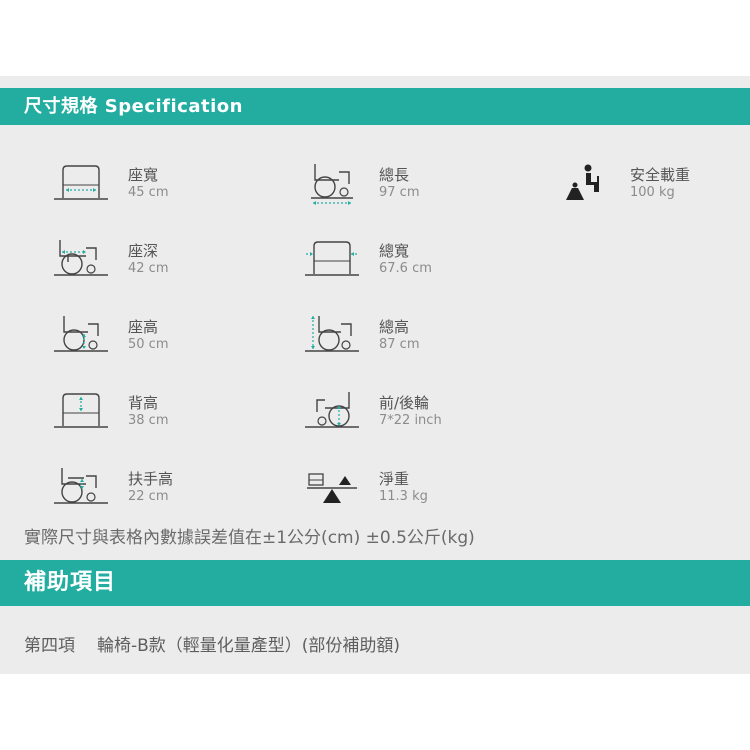  Describe the element at coordinates (81, 412) in the screenshot. I see `back-height-icon` at that location.